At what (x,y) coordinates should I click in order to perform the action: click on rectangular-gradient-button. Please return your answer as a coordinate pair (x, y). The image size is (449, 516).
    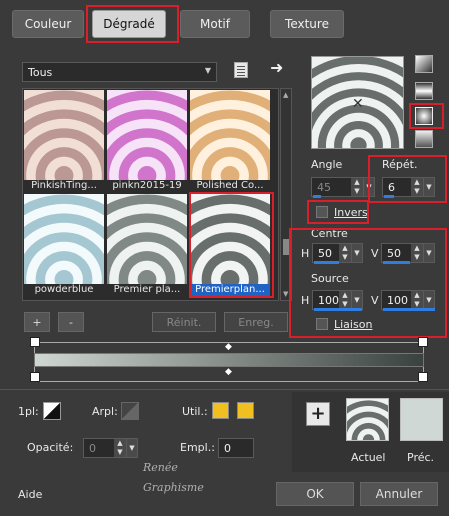
    Looking at the image, I should click on (424, 91).